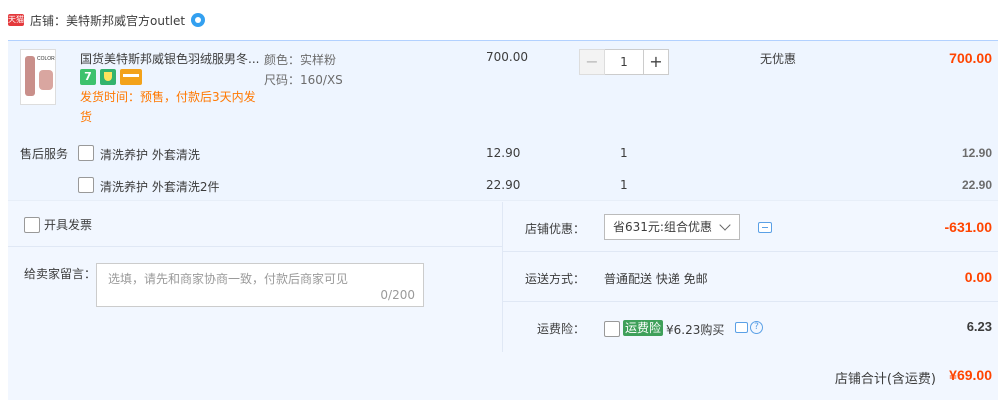 The image size is (998, 400). Describe the element at coordinates (979, 326) in the screenshot. I see `insurance-amount: 6.23` at that location.